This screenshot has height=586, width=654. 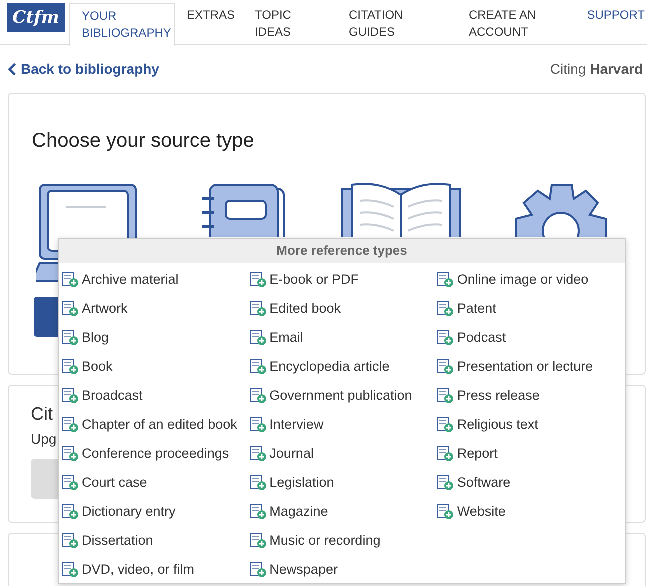 What do you see at coordinates (84, 69) in the screenshot?
I see `back-link: Back to bibliography` at bounding box center [84, 69].